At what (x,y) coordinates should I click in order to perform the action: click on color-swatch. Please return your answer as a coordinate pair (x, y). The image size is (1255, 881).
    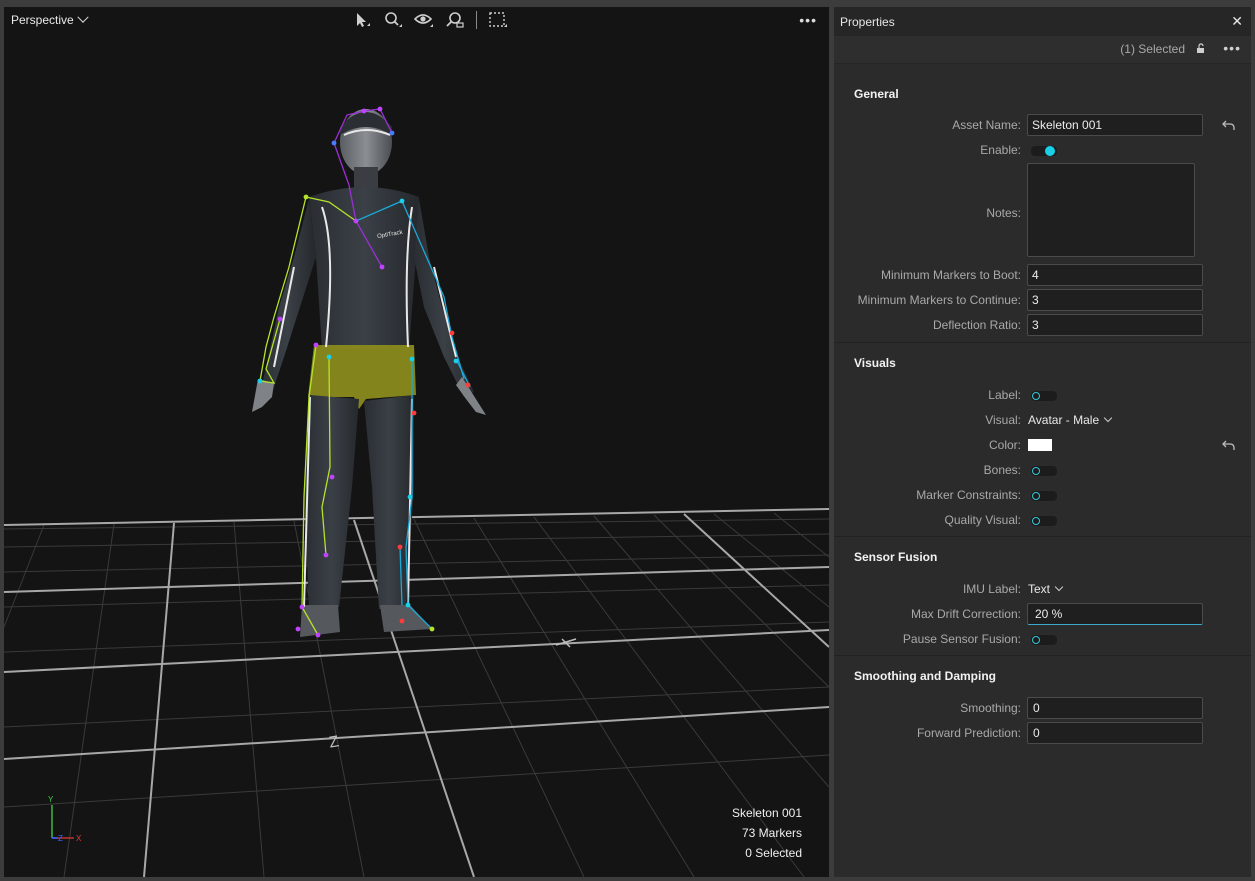
    Looking at the image, I should click on (1040, 445).